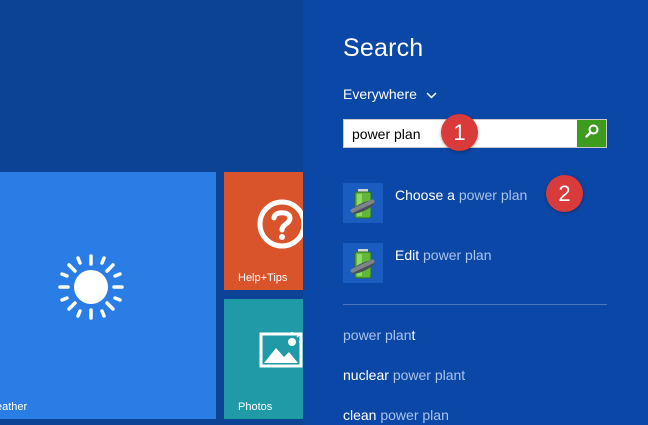 The image size is (648, 425). Describe the element at coordinates (429, 375) in the screenshot. I see `suggestion-highlight: power plant` at that location.